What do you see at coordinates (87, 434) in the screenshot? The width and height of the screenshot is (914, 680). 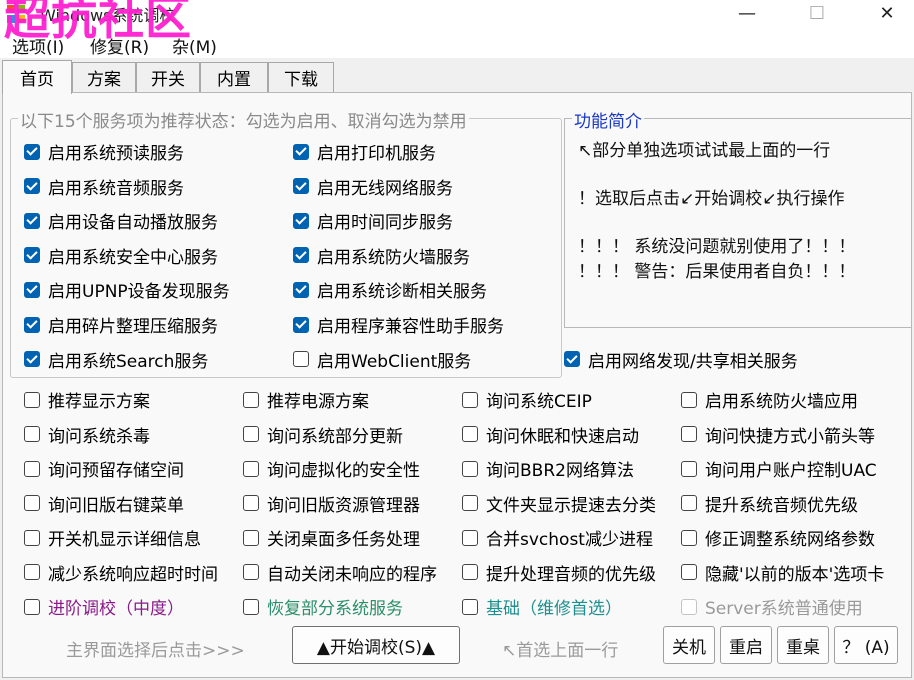 I see `checkbox-option: 询问系统杀毒` at bounding box center [87, 434].